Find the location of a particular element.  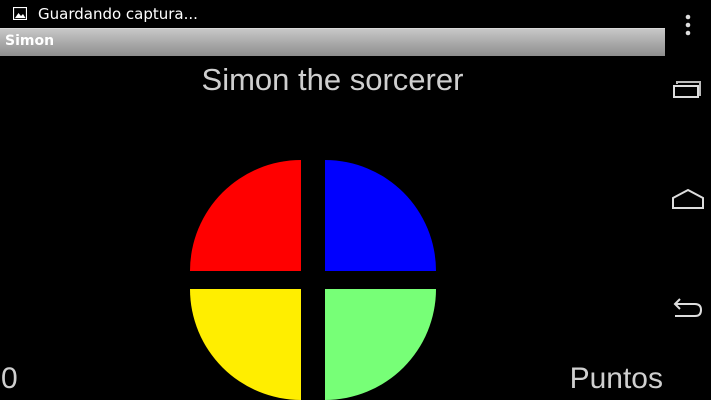

action-bar: Simon is located at coordinates (332, 42).